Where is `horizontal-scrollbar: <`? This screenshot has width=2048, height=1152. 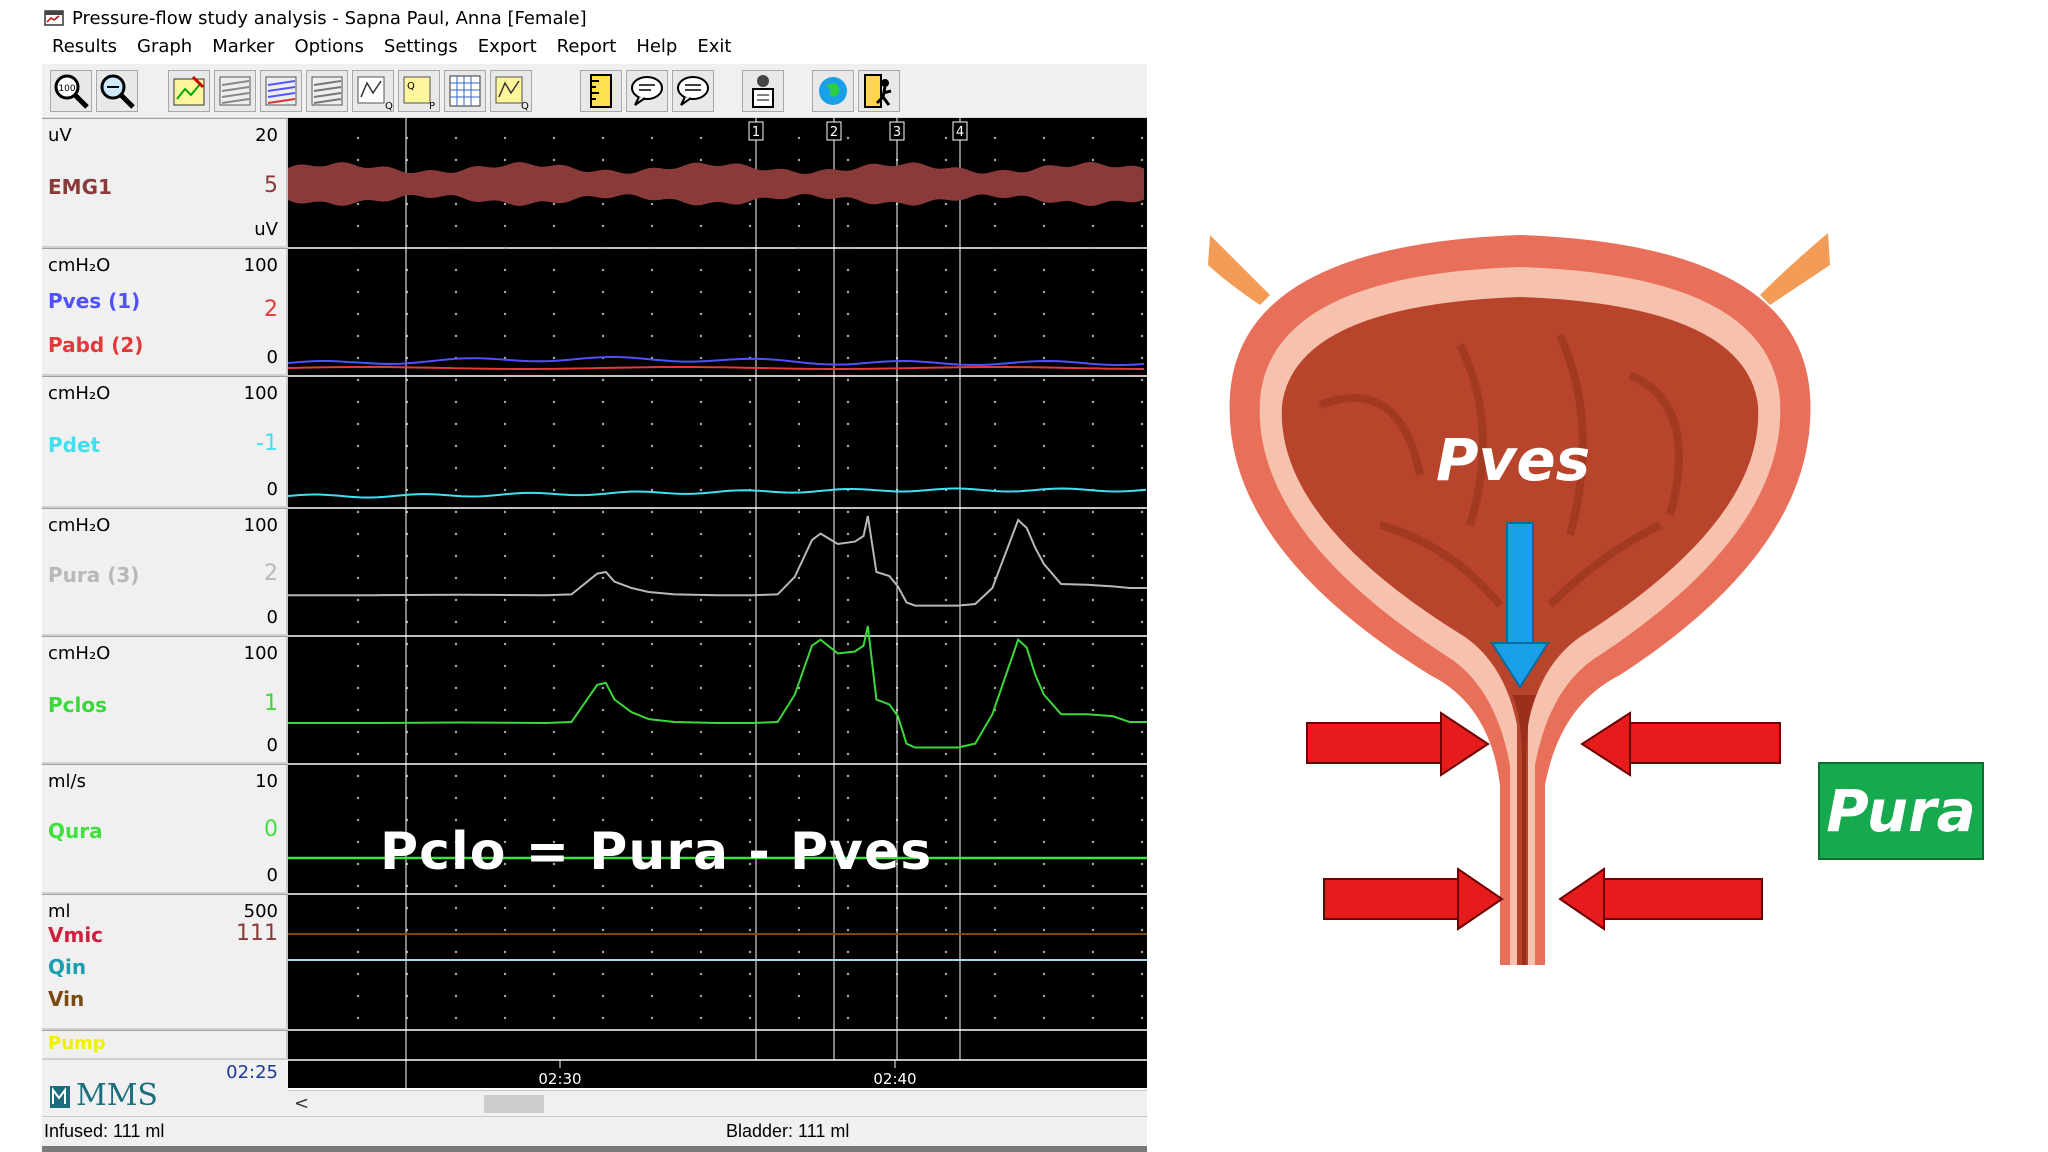
horizontal-scrollbar: < is located at coordinates (717, 1103).